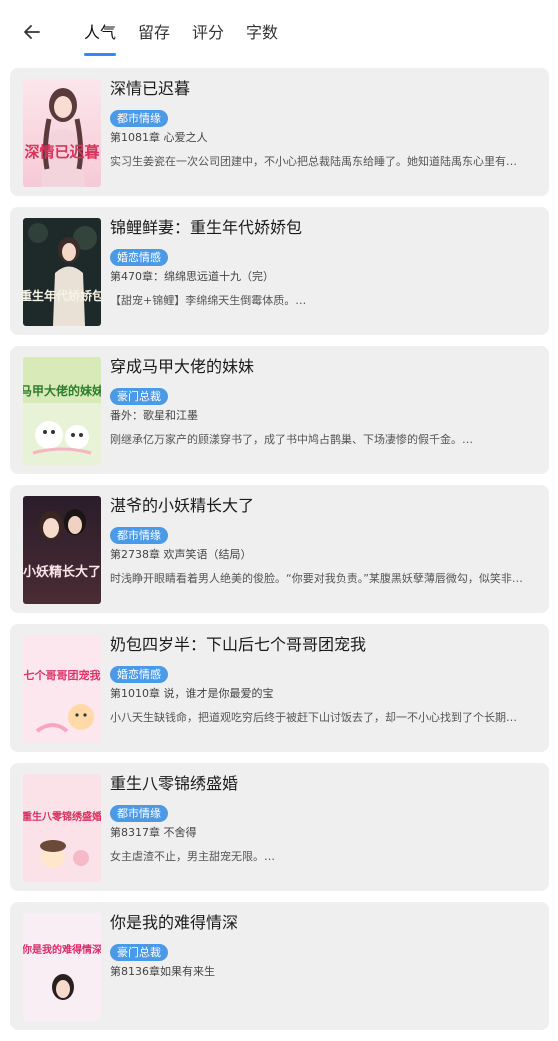 The image size is (558, 1041). I want to click on top-bar: 人气 留存 评分 字数, so click(279, 31).